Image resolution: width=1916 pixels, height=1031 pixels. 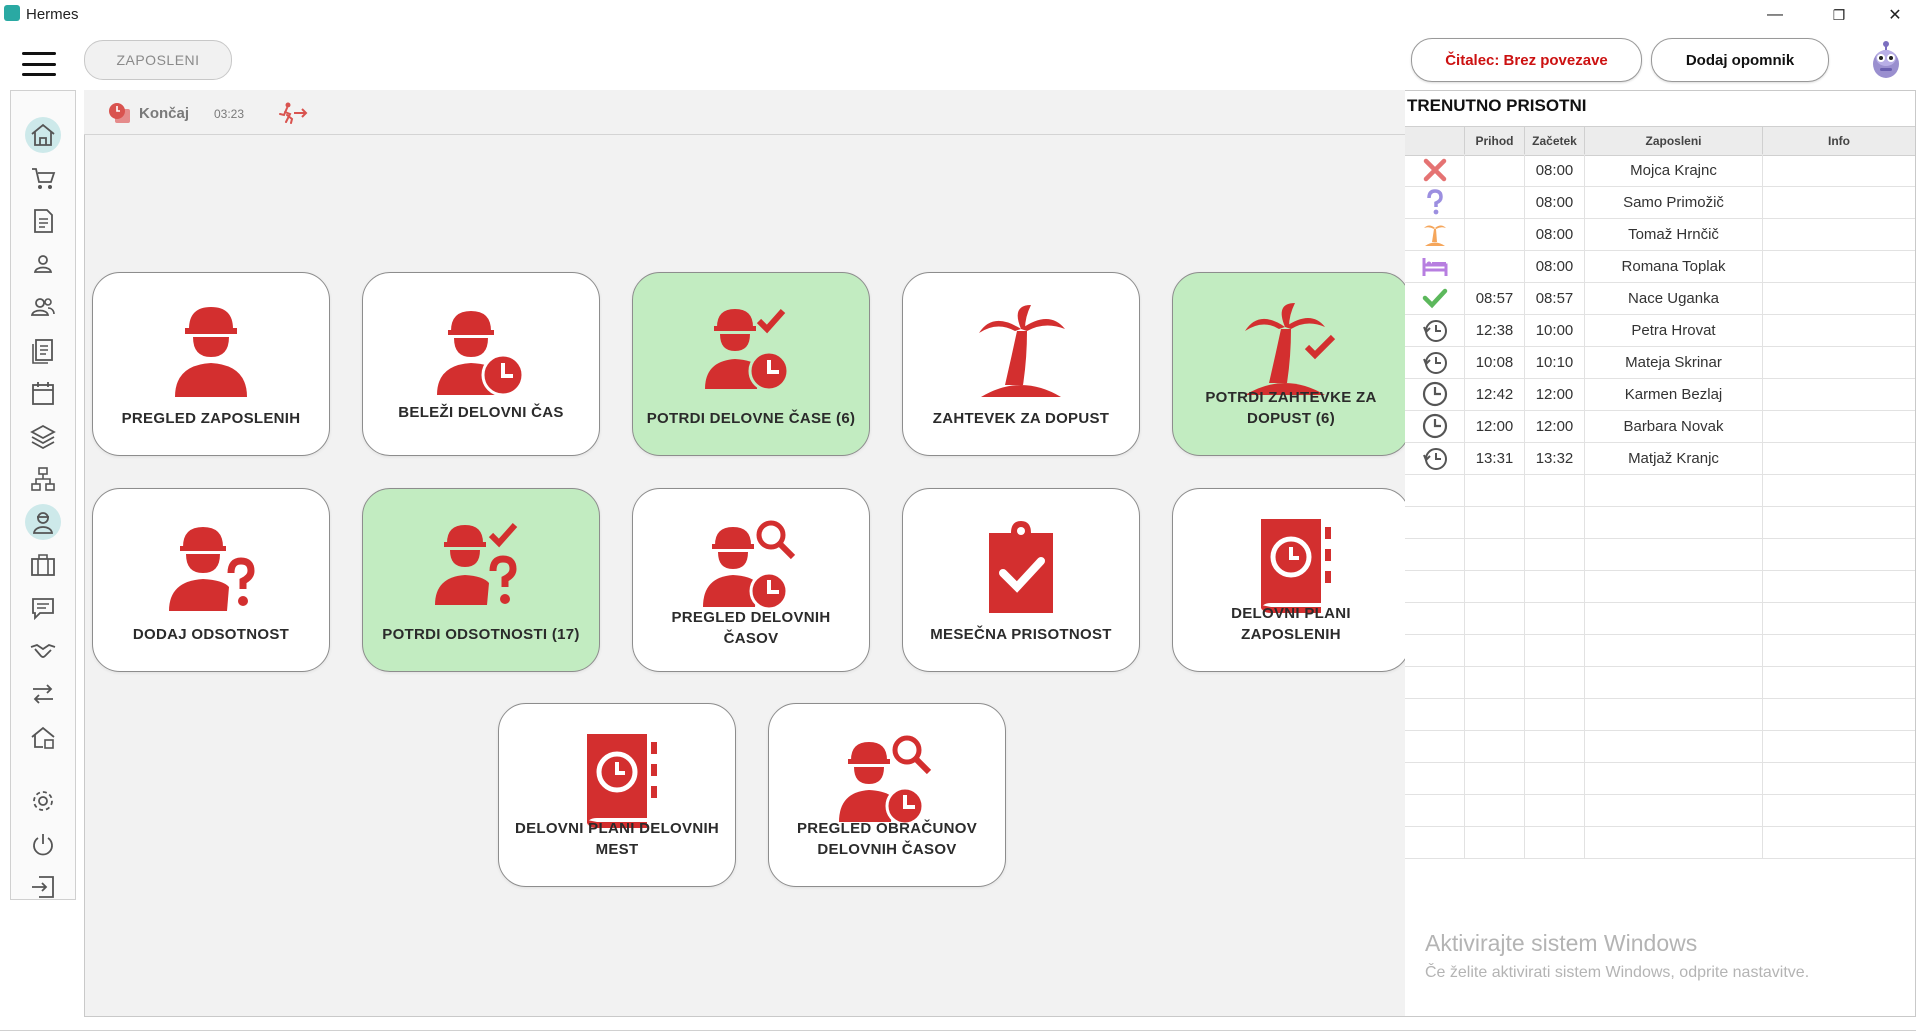 What do you see at coordinates (43, 264) in the screenshot?
I see `sidebar-item-person` at bounding box center [43, 264].